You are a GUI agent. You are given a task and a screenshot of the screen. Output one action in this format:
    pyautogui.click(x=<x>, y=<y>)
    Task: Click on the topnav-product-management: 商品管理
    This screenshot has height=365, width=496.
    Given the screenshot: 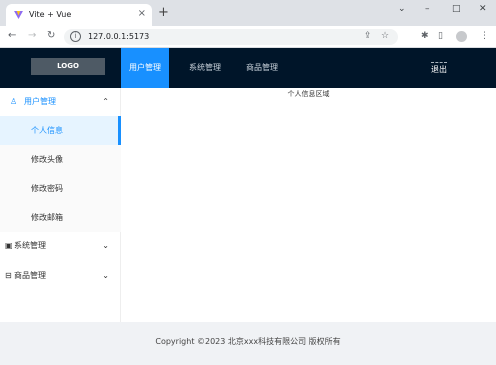 What is the action you would take?
    pyautogui.click(x=262, y=68)
    